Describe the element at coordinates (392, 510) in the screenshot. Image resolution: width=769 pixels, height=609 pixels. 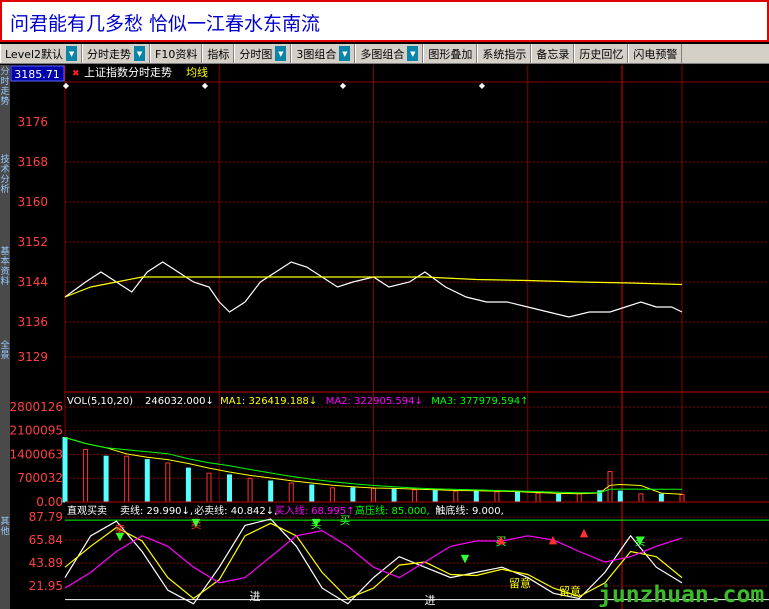
I see `ind-legend-3: 高压线: 85.000,` at that location.